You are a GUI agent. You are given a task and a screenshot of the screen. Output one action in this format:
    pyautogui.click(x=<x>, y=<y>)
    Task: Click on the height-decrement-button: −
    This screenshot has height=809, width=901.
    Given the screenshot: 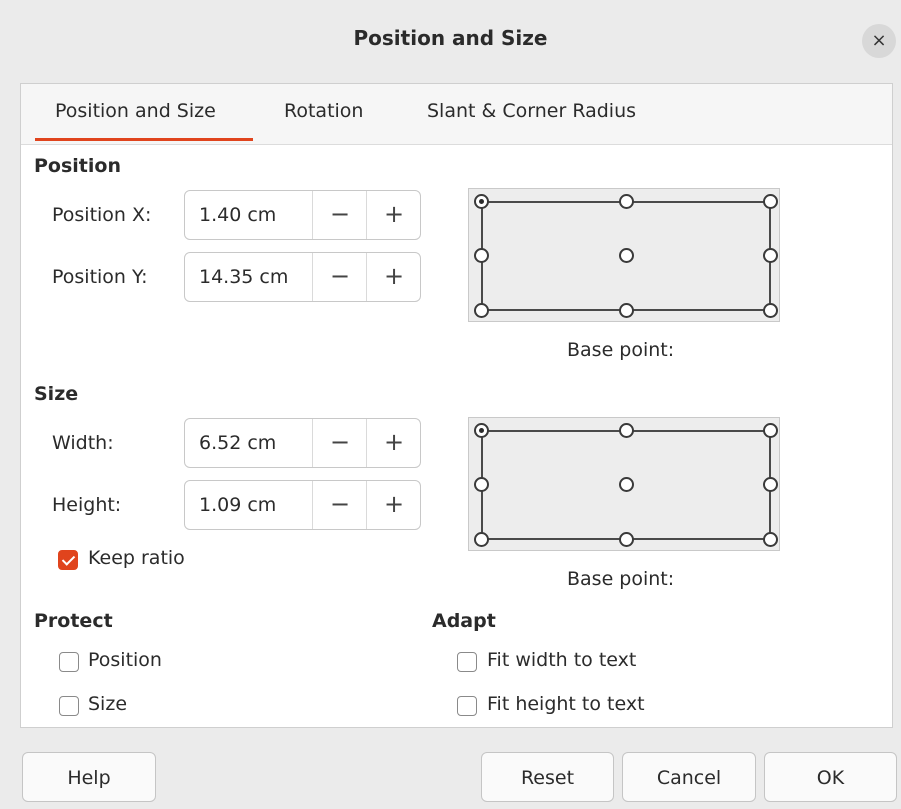 What is the action you would take?
    pyautogui.click(x=339, y=505)
    